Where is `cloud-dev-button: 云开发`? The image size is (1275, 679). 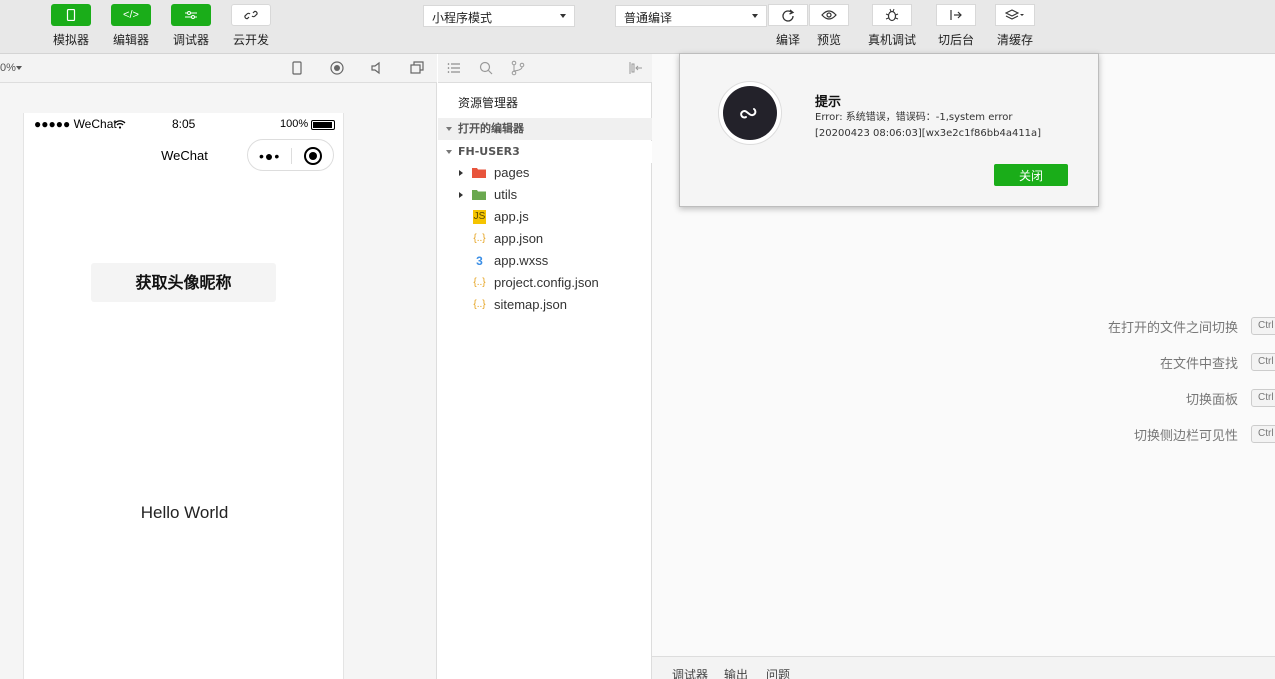
cloud-dev-button: 云开发 is located at coordinates (251, 26).